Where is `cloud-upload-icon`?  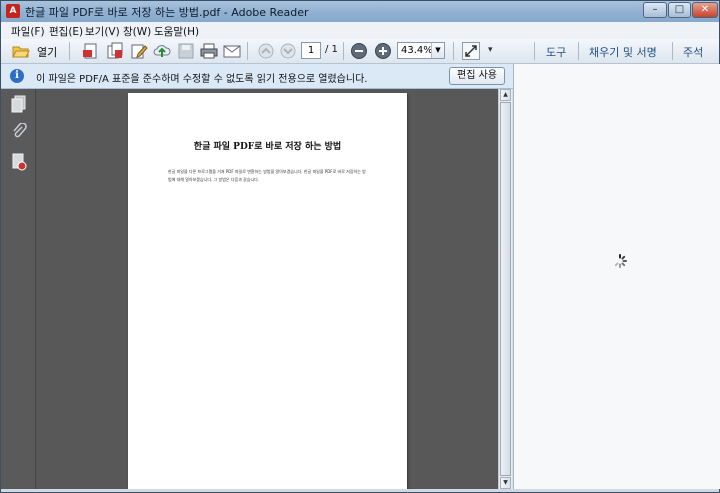 cloud-upload-icon is located at coordinates (162, 51).